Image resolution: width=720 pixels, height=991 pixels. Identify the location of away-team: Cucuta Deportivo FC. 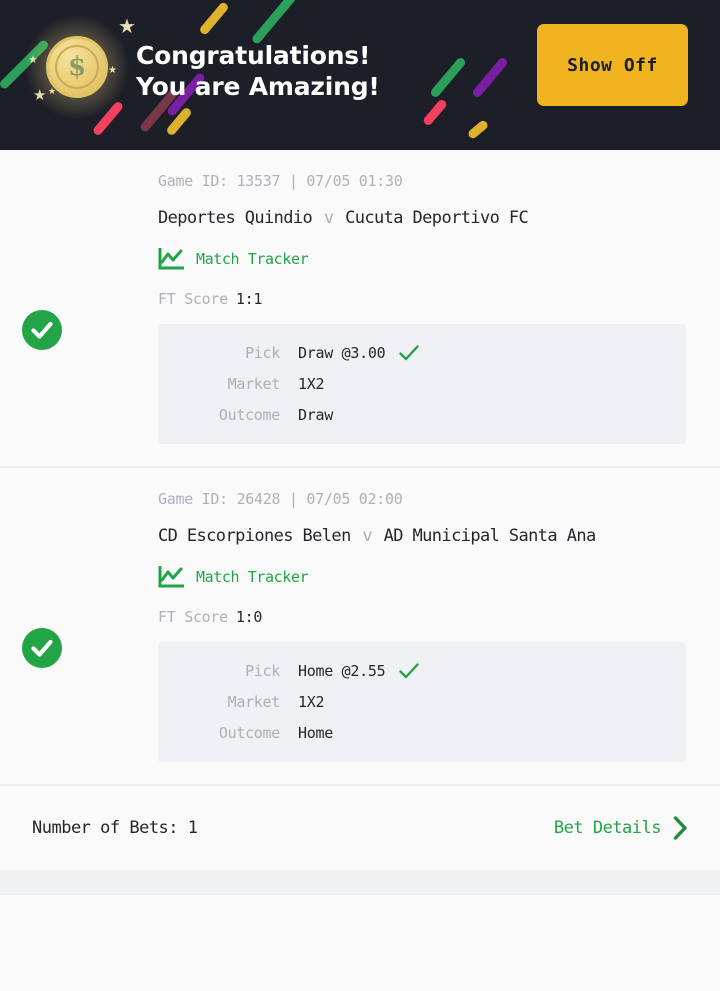
(437, 218).